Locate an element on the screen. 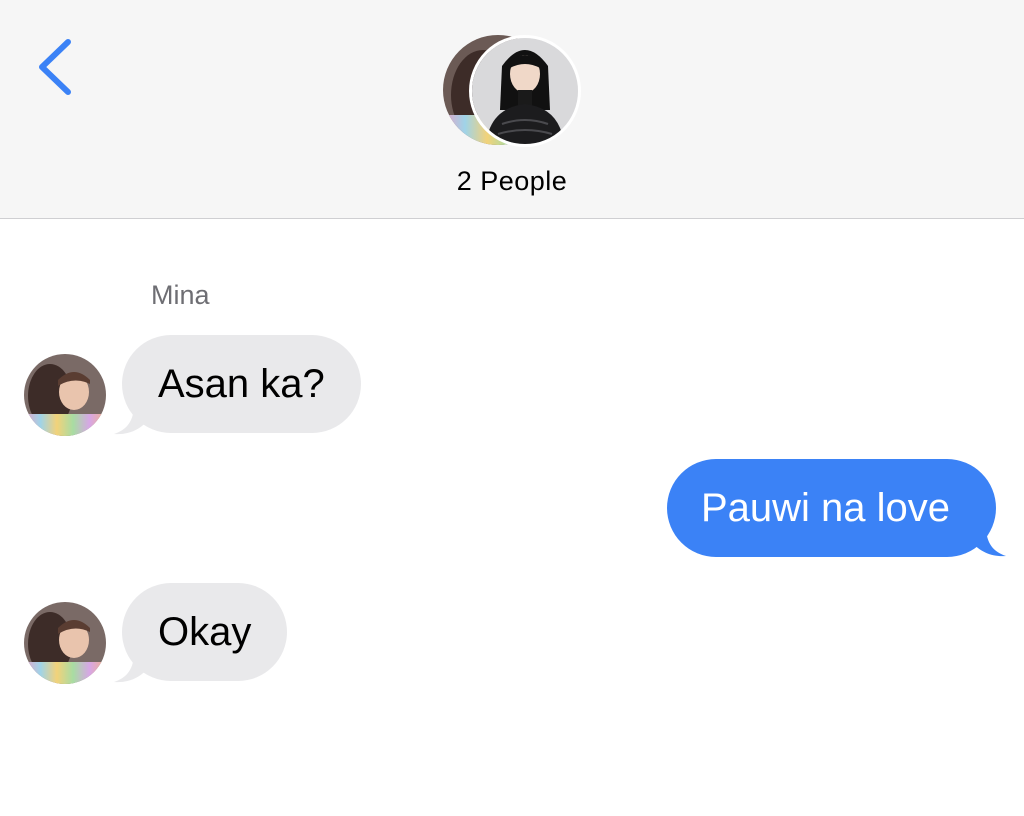 This screenshot has width=1024, height=816. participant-avatar is located at coordinates (525, 91).